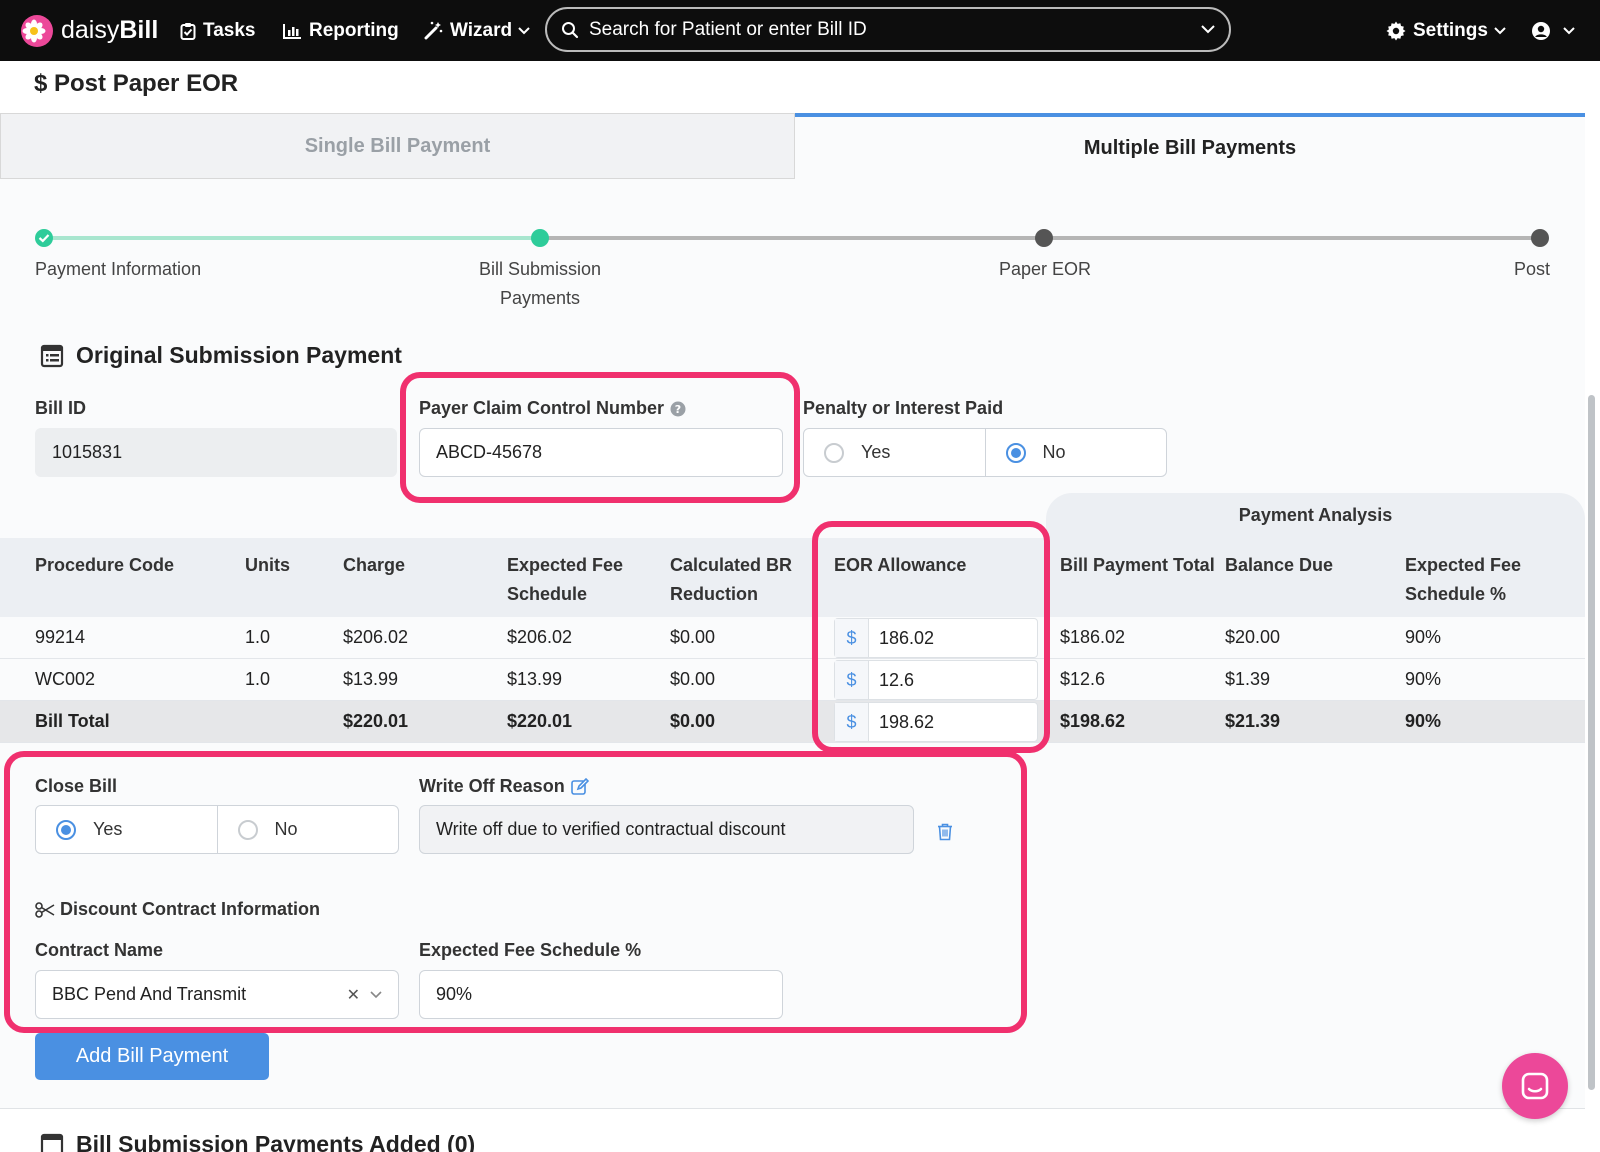 The height and width of the screenshot is (1152, 1600). I want to click on cell-balance-due: $1.39, so click(1248, 679).